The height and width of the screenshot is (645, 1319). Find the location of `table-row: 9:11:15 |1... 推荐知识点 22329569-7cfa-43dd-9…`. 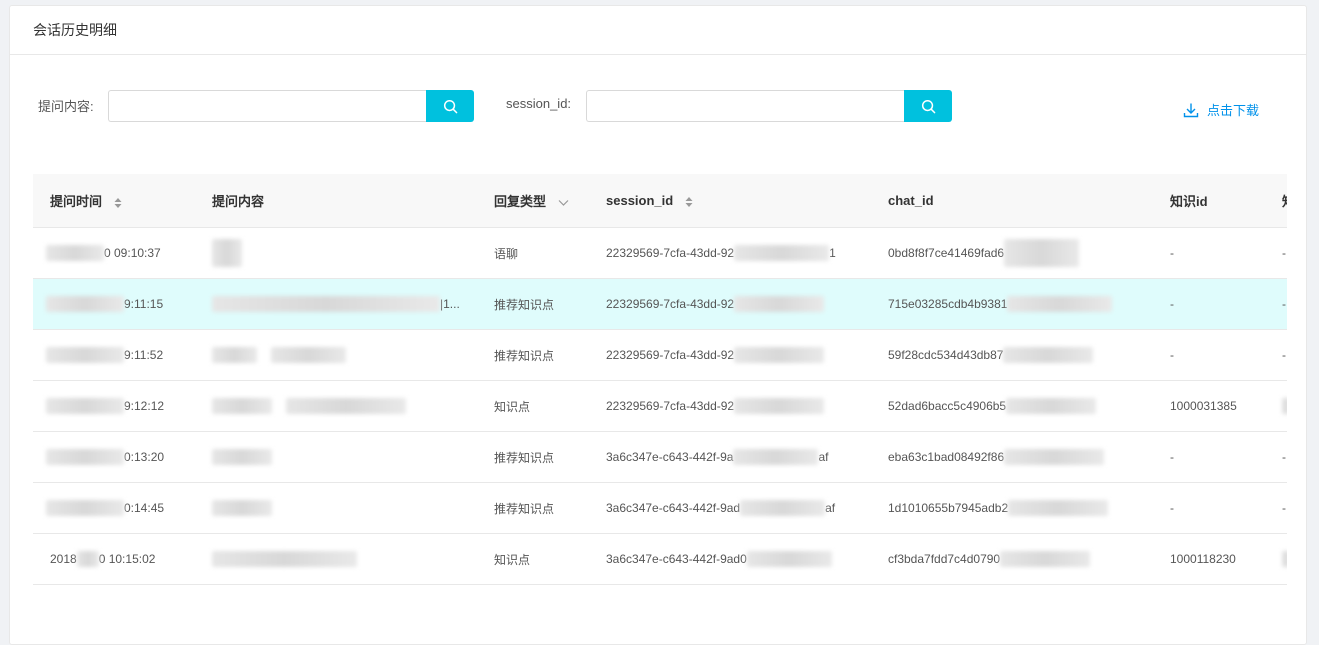

table-row: 9:11:15 |1... 推荐知识点 22329569-7cfa-43dd-9… is located at coordinates (660, 304).